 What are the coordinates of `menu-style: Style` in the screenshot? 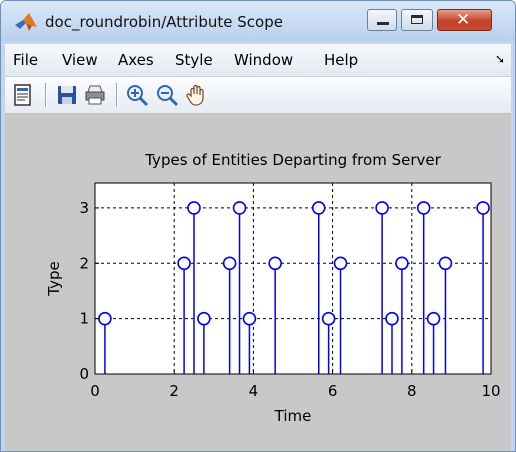 It's located at (194, 60).